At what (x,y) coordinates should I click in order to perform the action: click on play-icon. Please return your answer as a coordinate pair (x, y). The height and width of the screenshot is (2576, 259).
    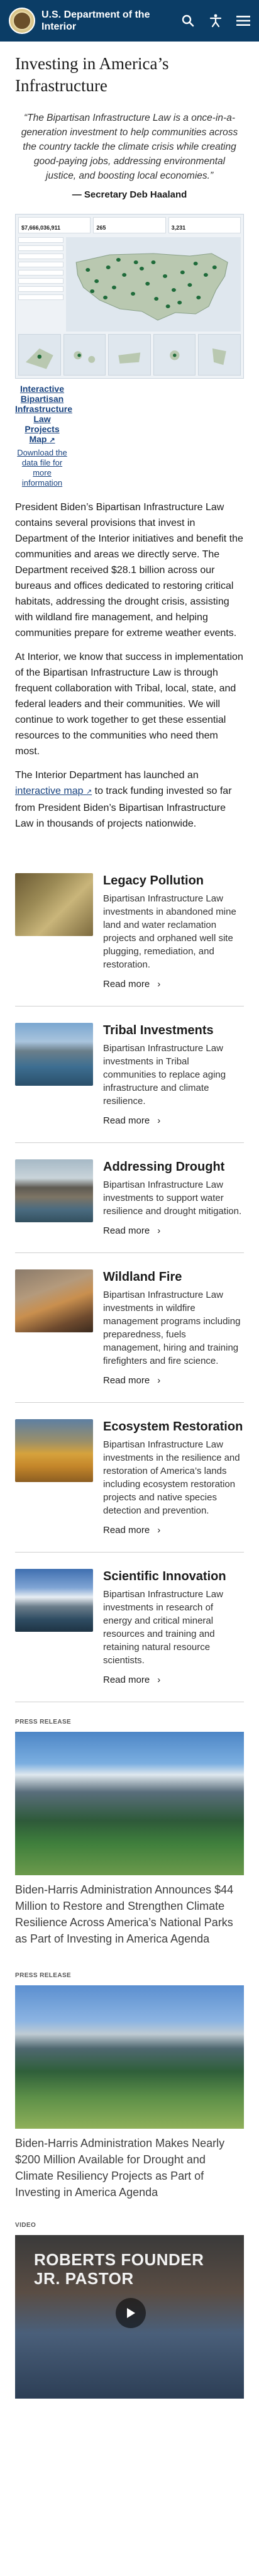
    Looking at the image, I should click on (131, 2313).